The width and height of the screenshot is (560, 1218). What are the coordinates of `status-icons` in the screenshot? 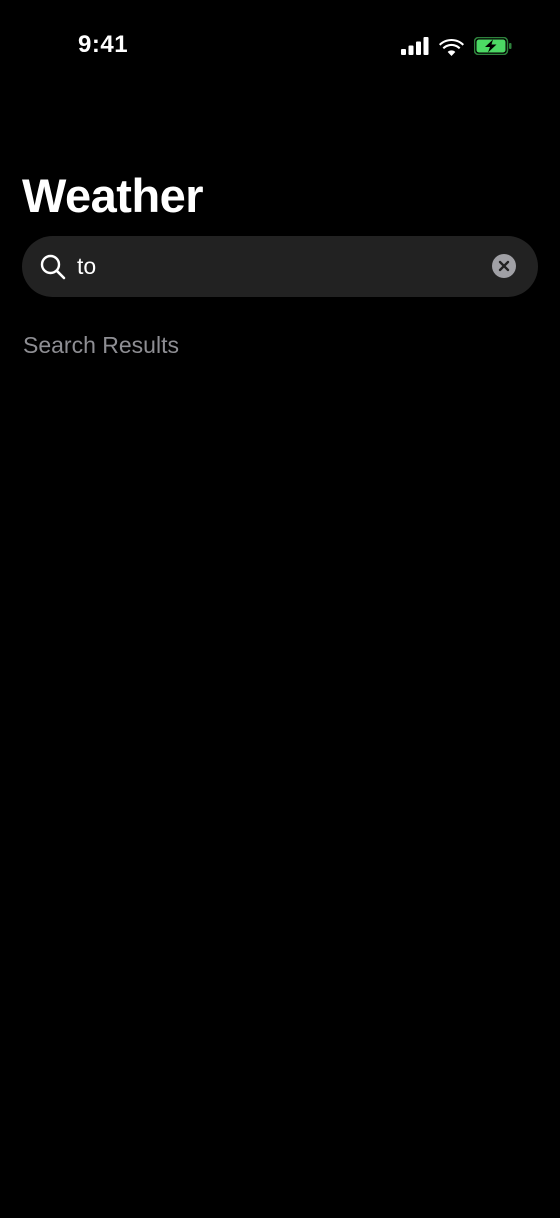 It's located at (456, 46).